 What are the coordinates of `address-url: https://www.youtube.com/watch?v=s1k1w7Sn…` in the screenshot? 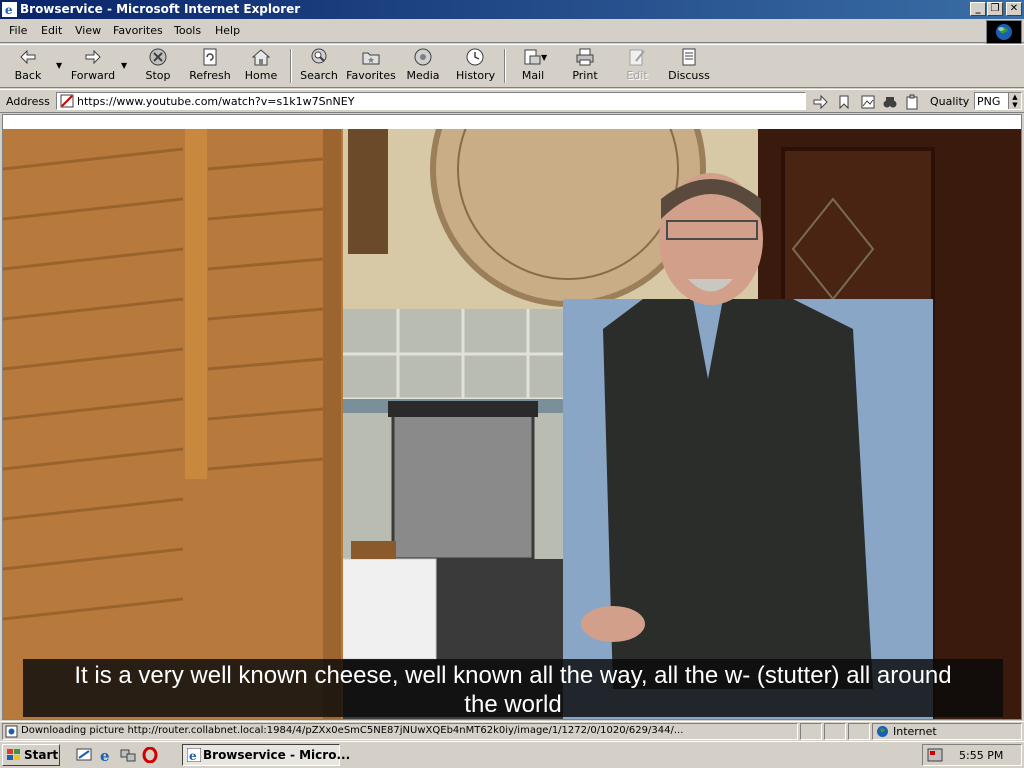 It's located at (216, 101).